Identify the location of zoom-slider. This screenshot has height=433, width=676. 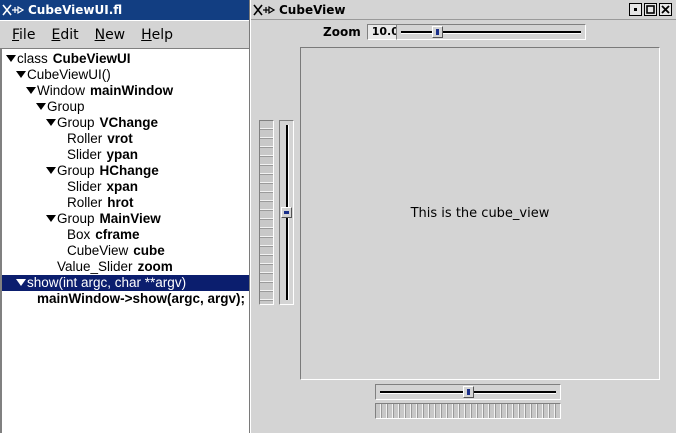
(491, 32).